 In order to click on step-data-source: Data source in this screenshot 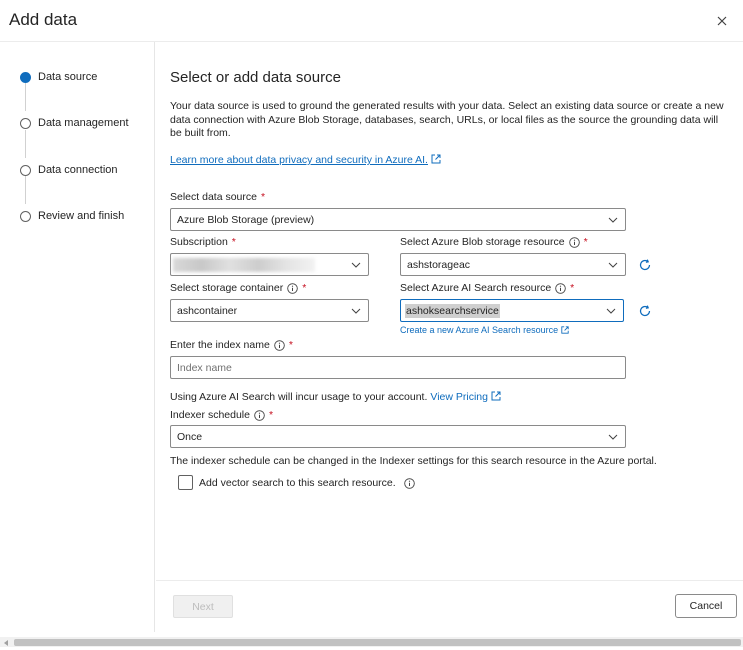, I will do `click(58, 77)`.